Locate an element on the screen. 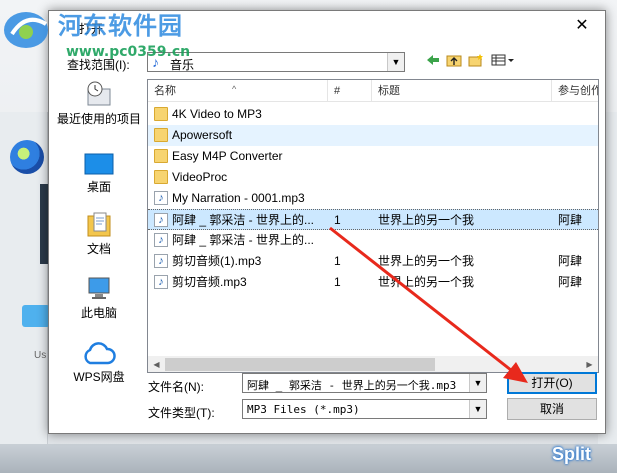 Image resolution: width=617 pixels, height=473 pixels. filename-value: 阿肆 _ 郭采洁 - 世界上的另一个我.mp3 is located at coordinates (352, 385).